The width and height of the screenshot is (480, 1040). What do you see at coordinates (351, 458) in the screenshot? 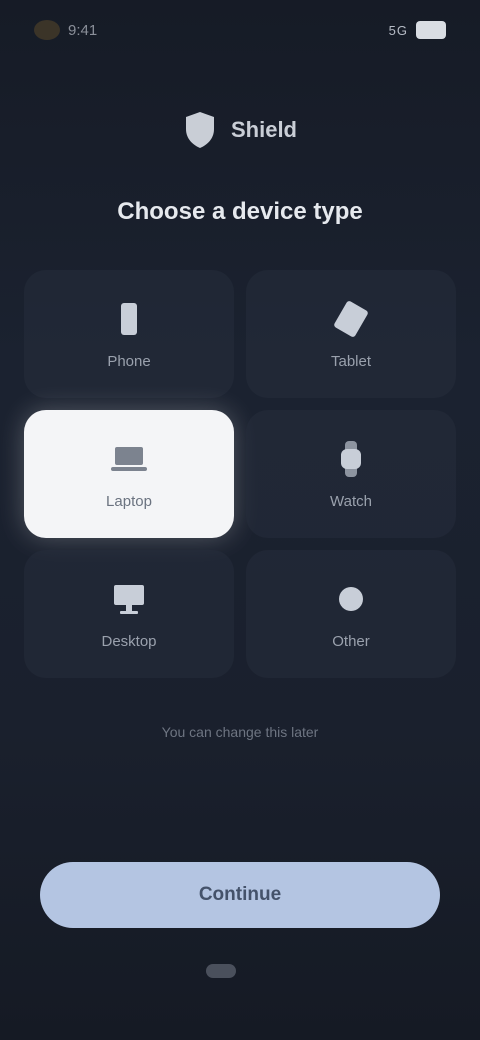
I see `watch-icon` at bounding box center [351, 458].